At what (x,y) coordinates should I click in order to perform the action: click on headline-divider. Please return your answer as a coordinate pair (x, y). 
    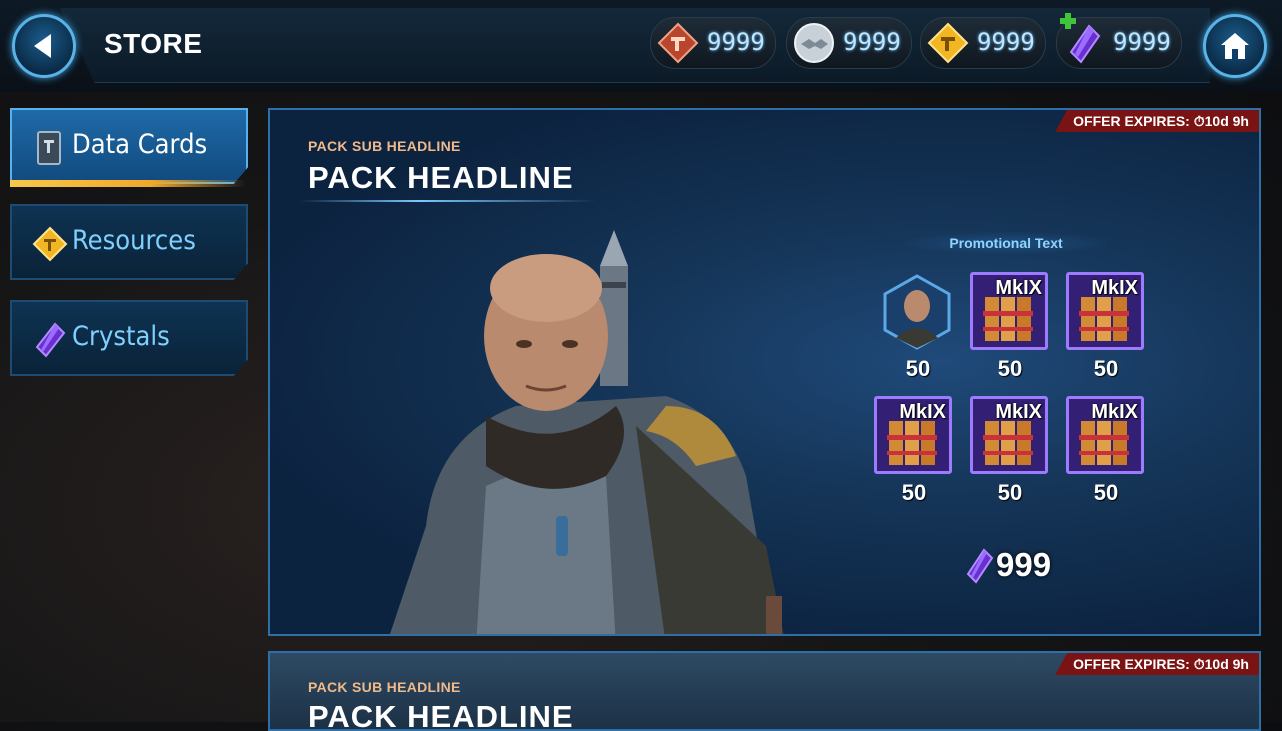
    Looking at the image, I should click on (448, 201).